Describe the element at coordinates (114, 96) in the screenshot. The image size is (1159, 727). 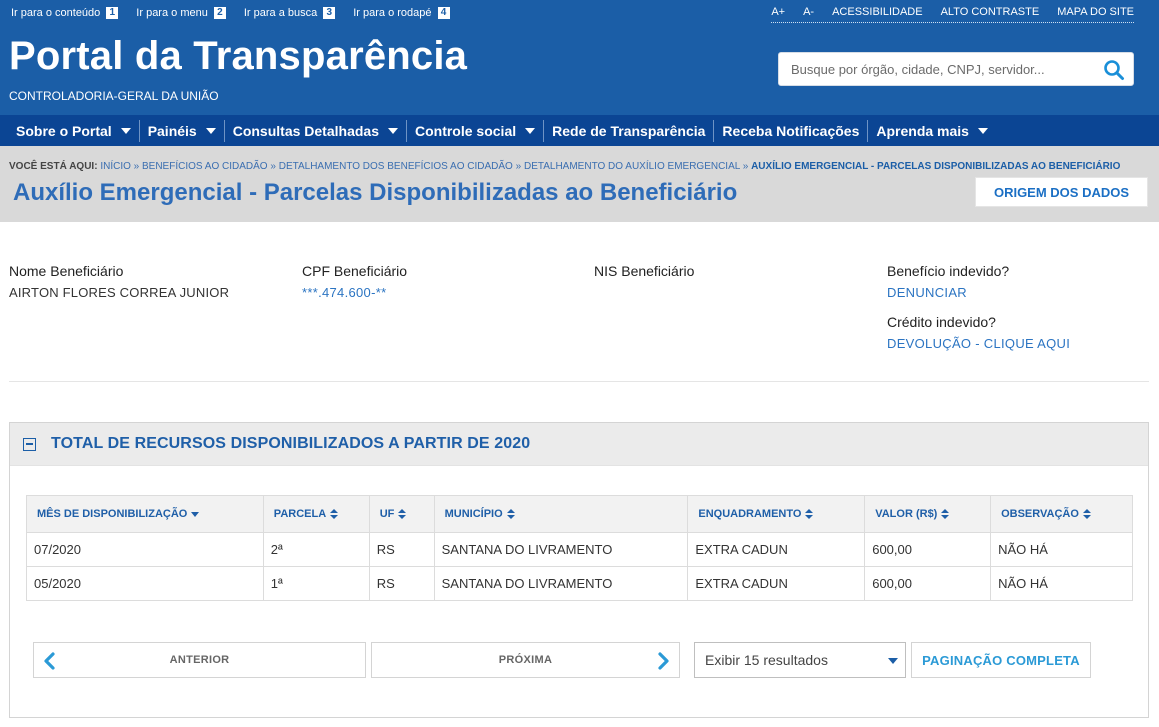
I see `site-subtitle: CONTROLADORIA-GERAL DA UNIÃO` at that location.